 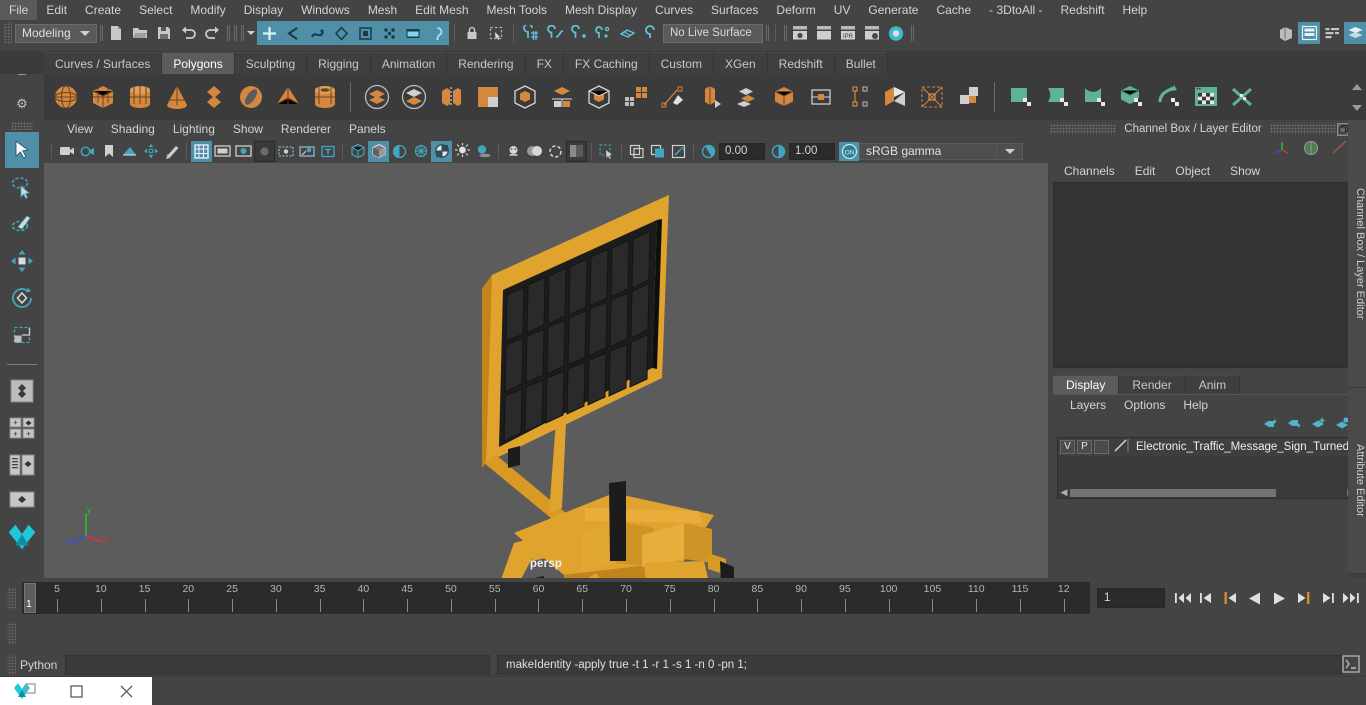 I want to click on snap-to-curve-icon, so click(x=555, y=33).